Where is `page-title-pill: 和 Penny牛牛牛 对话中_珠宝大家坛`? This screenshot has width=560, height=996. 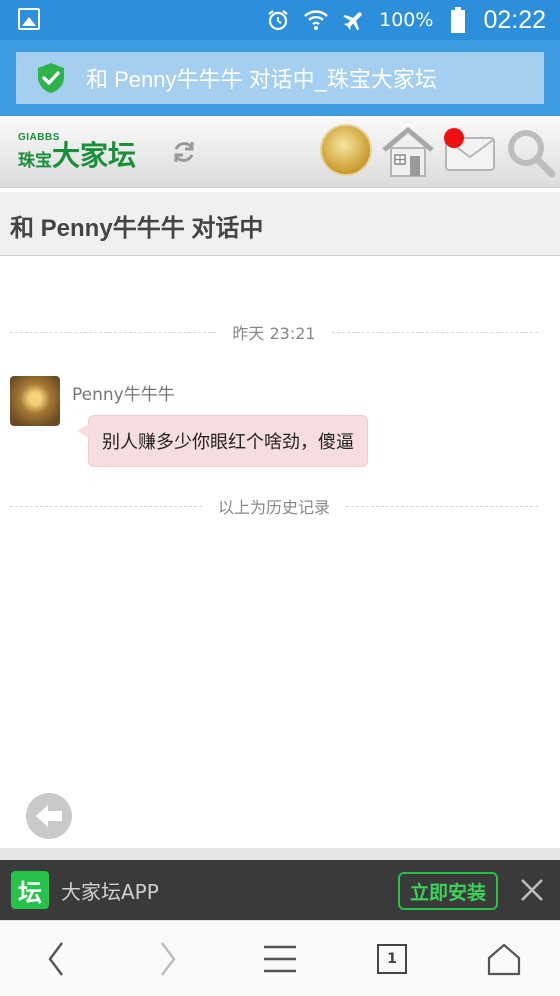
page-title-pill: 和 Penny牛牛牛 对话中_珠宝大家坛 is located at coordinates (280, 78).